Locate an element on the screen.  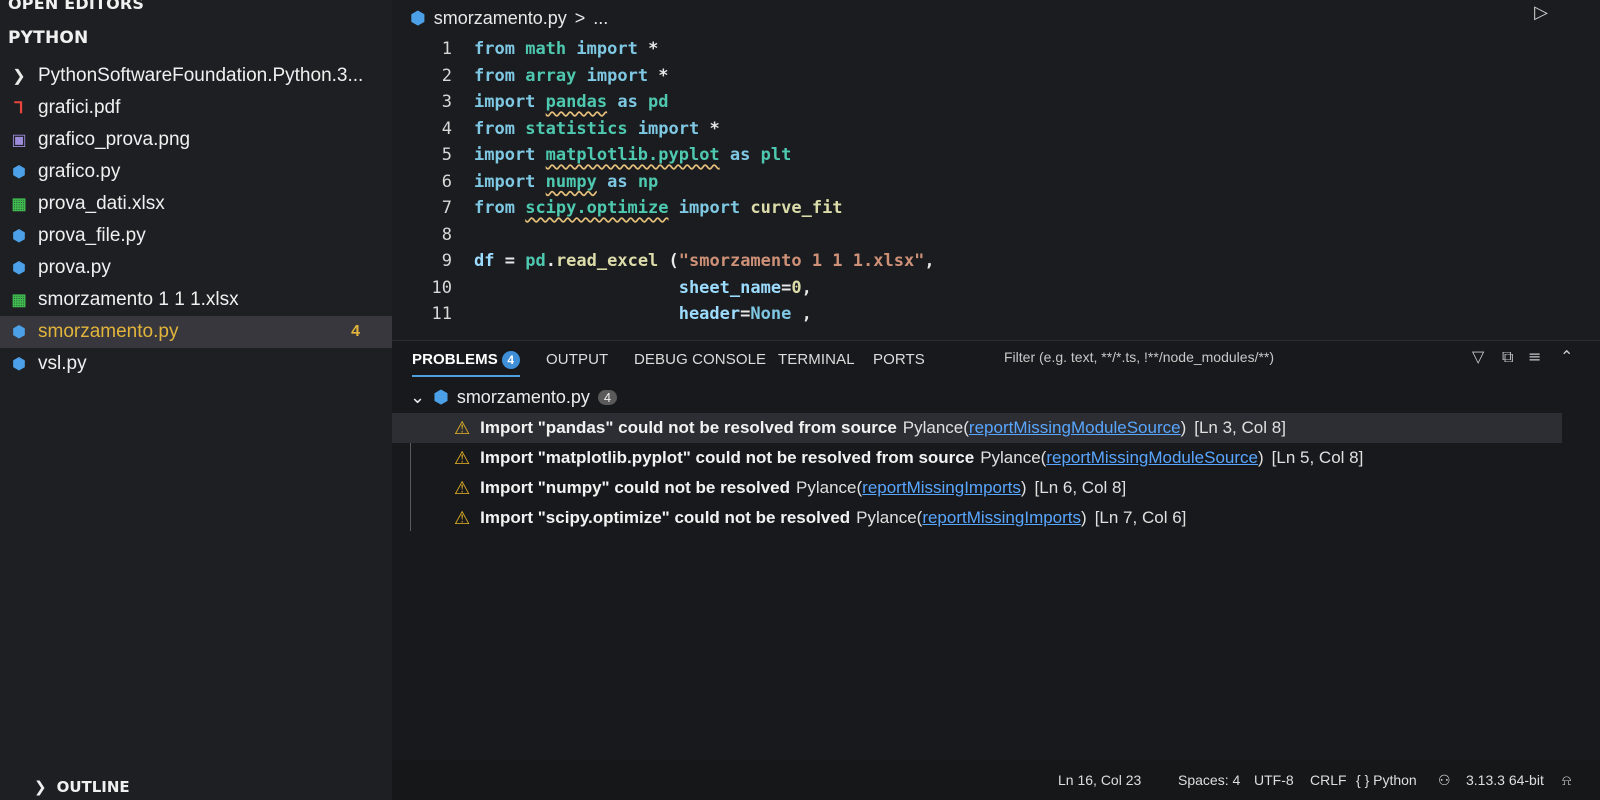
code-line: 6 import numpy as np is located at coordinates (525, 182).